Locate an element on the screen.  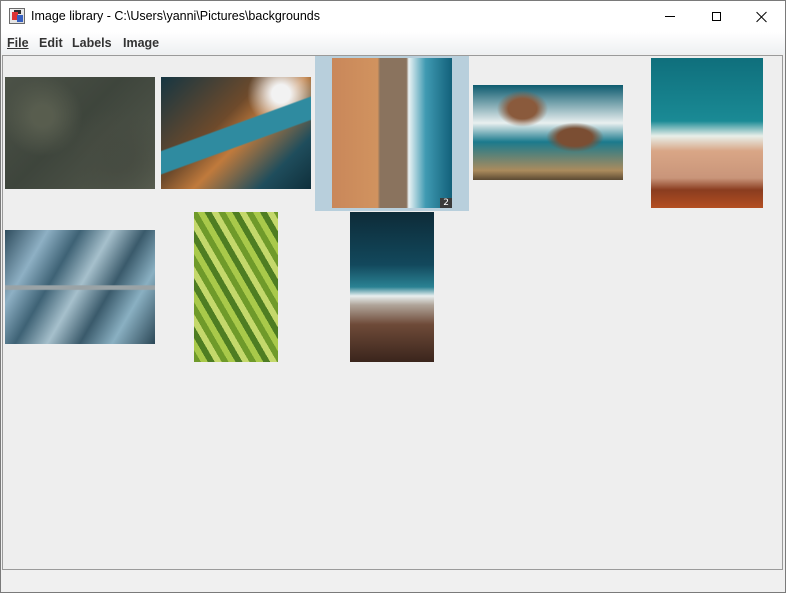
menu-file: File is located at coordinates (18, 43).